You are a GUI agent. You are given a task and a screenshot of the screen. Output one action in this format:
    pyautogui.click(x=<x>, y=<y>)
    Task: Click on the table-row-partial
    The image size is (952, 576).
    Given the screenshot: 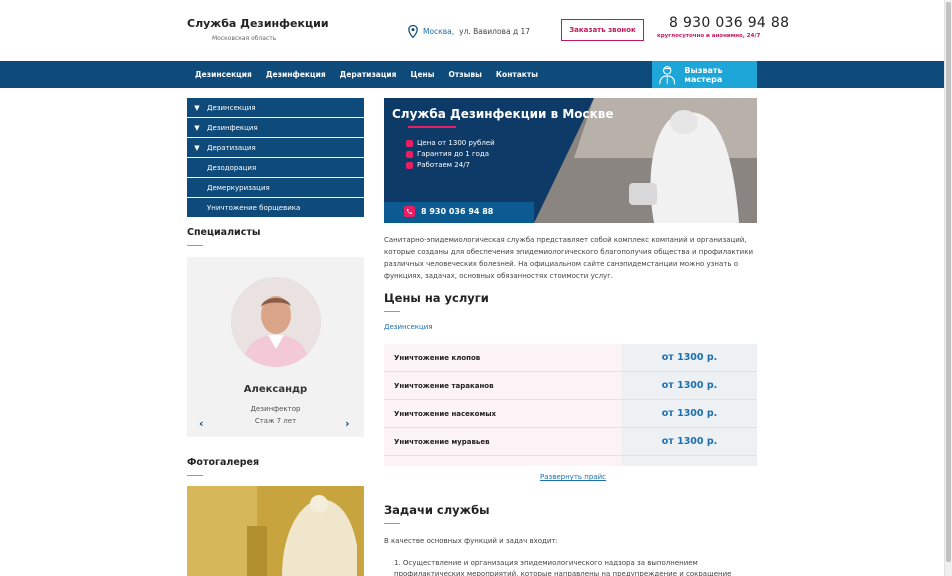 What is the action you would take?
    pyautogui.click(x=570, y=461)
    